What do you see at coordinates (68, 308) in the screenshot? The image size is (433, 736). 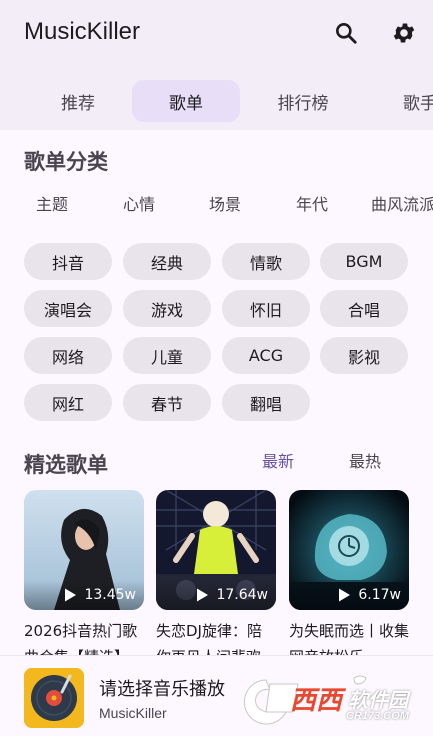 I see `chip-concert: 演唱会` at bounding box center [68, 308].